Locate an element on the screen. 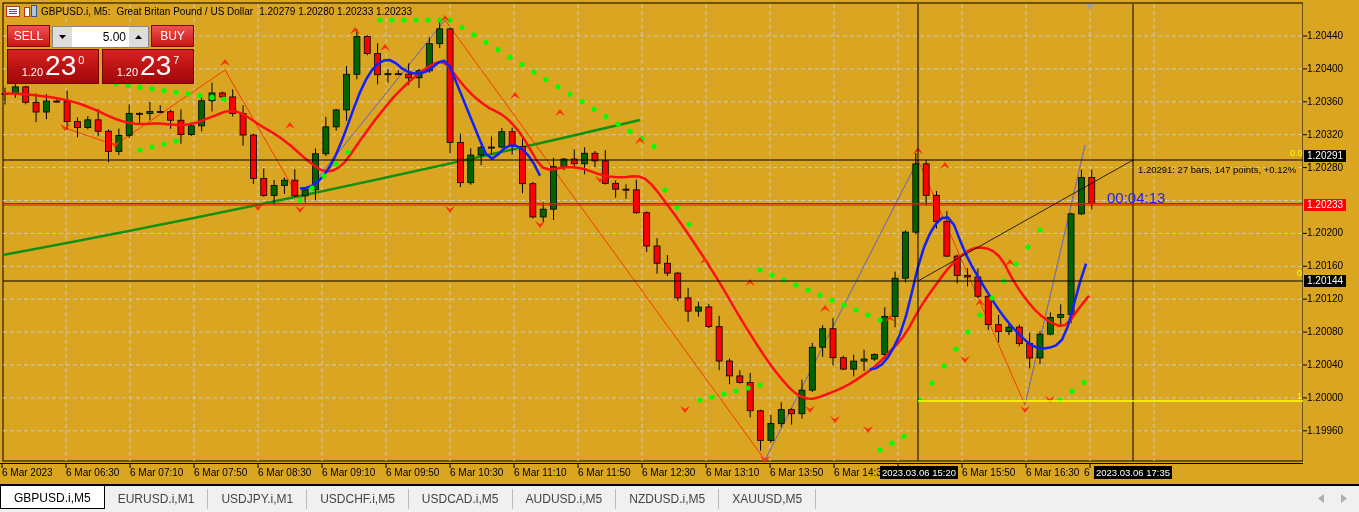 Image resolution: width=1359 pixels, height=512 pixels. time-label: 6 Mar 11:50 is located at coordinates (604, 472).